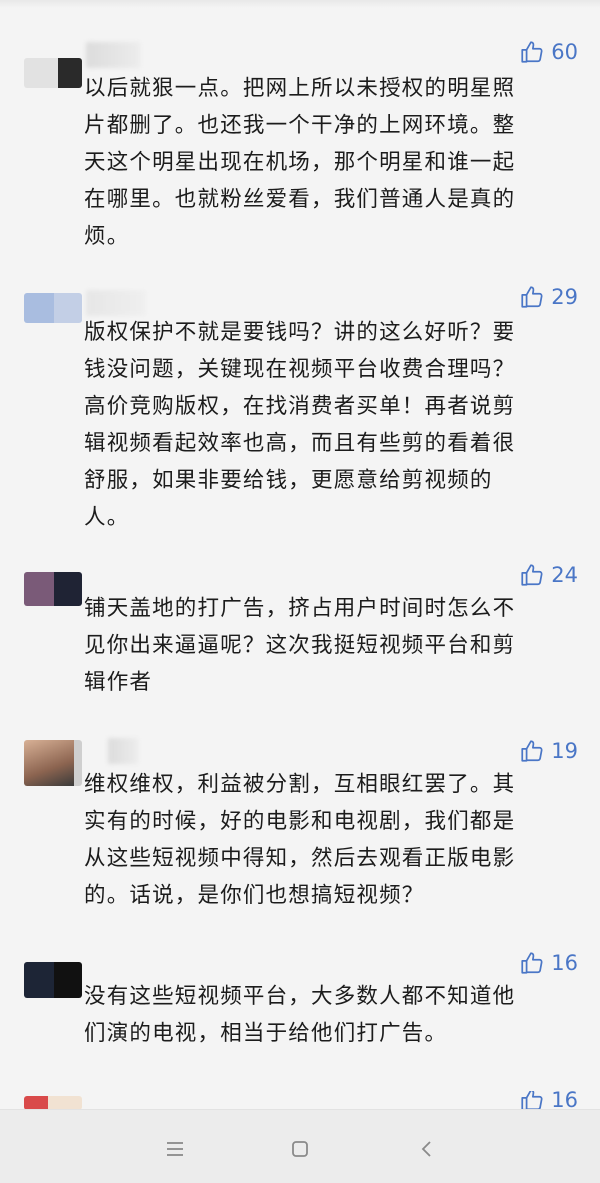 The image size is (600, 1183). Describe the element at coordinates (300, 4) in the screenshot. I see `top-edge` at that location.